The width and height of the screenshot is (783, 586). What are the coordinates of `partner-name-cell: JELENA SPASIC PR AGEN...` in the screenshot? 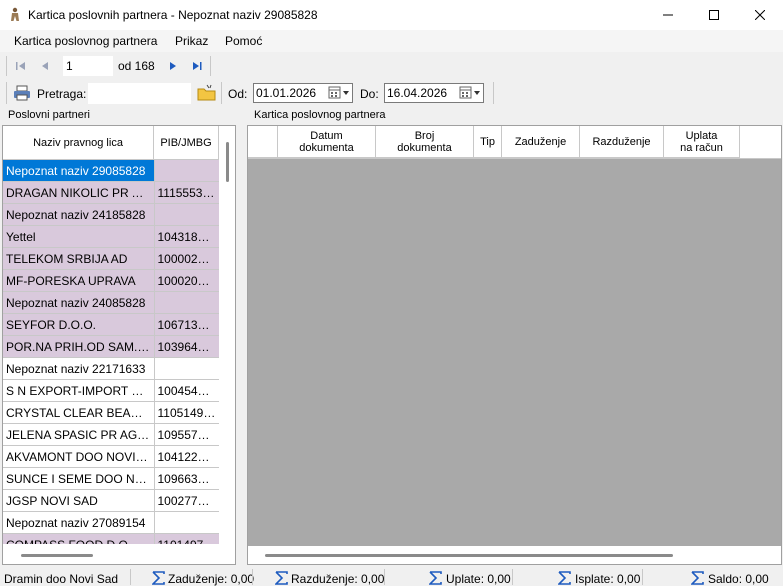 It's located at (79, 434).